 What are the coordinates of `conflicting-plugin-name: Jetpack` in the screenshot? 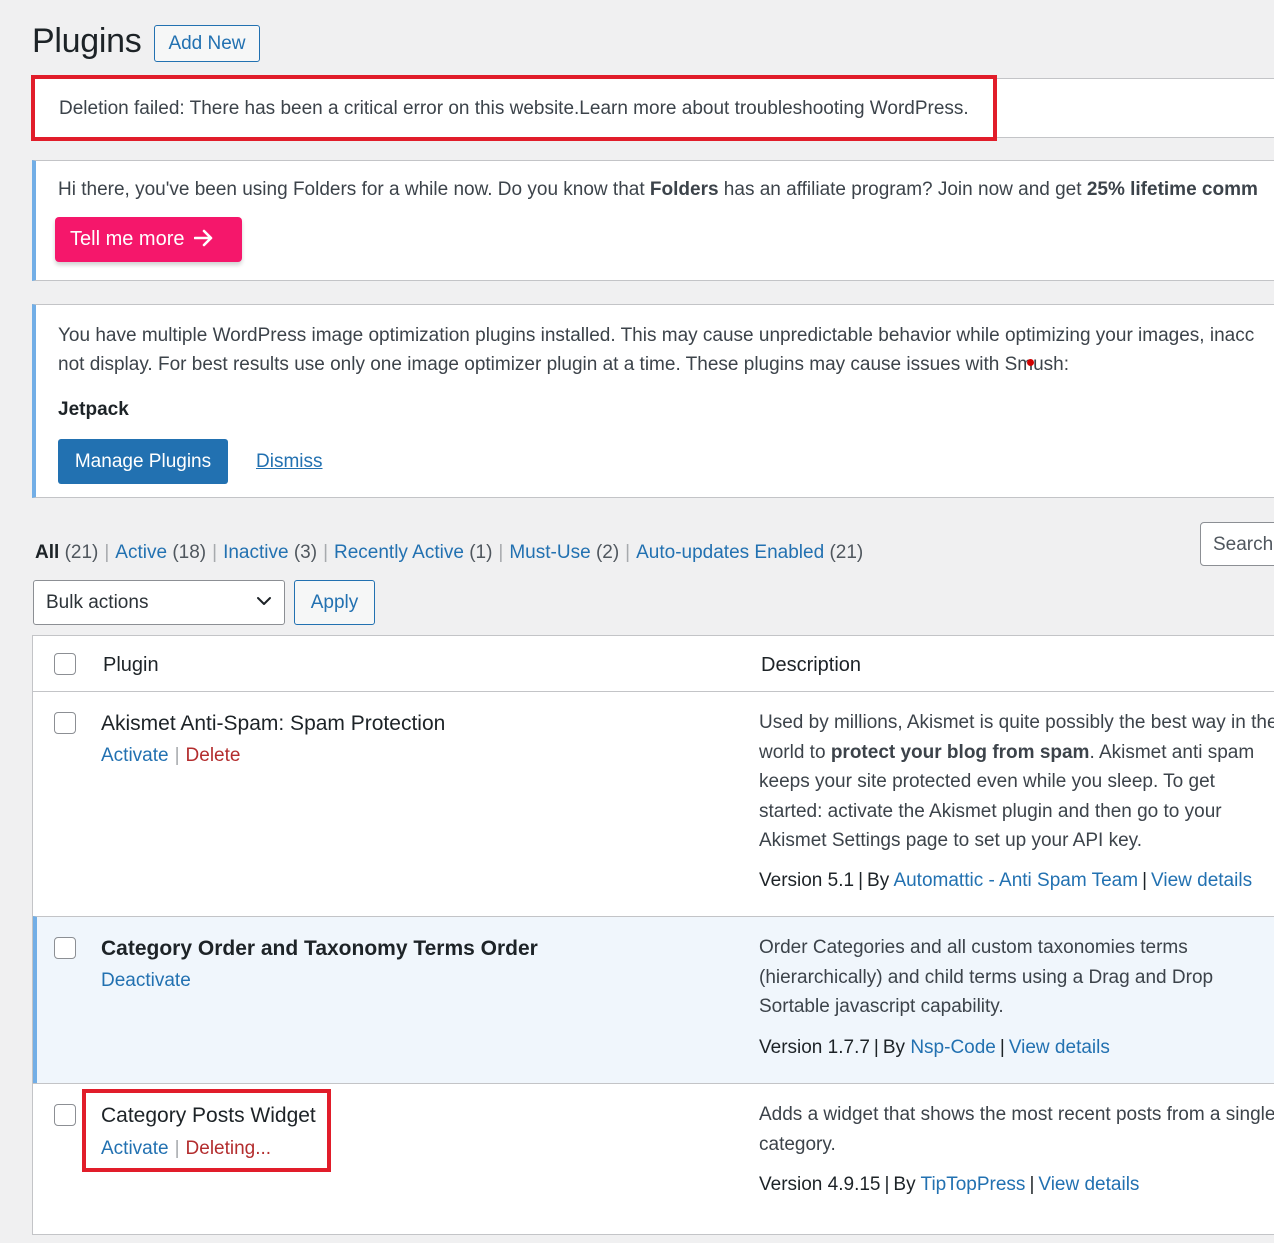 It's located at (93, 409).